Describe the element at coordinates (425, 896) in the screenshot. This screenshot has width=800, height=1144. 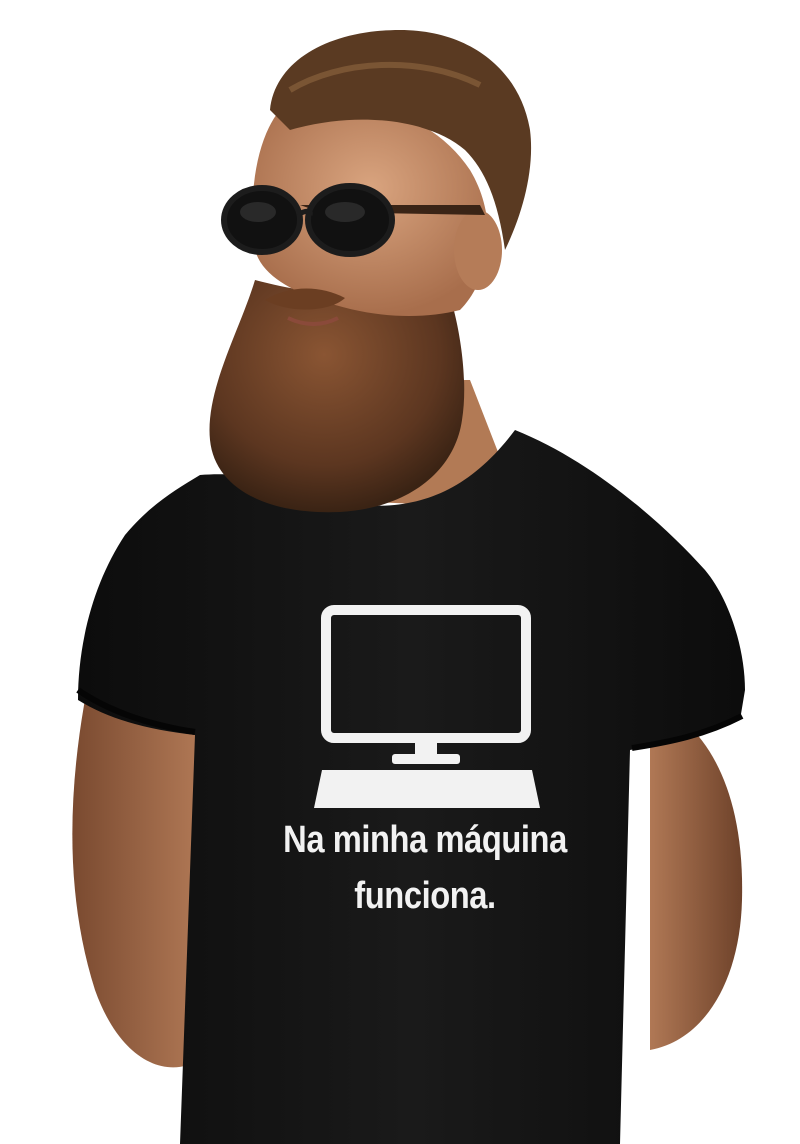
I see `slogan-line-2: funciona.` at that location.